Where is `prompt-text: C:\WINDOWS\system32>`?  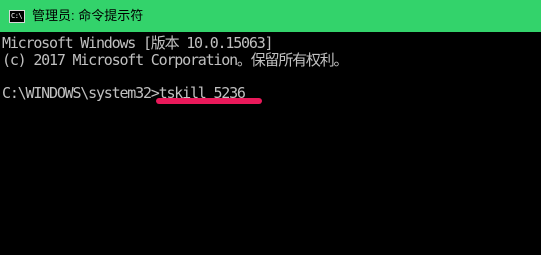 prompt-text: C:\WINDOWS\system32> is located at coordinates (81, 93).